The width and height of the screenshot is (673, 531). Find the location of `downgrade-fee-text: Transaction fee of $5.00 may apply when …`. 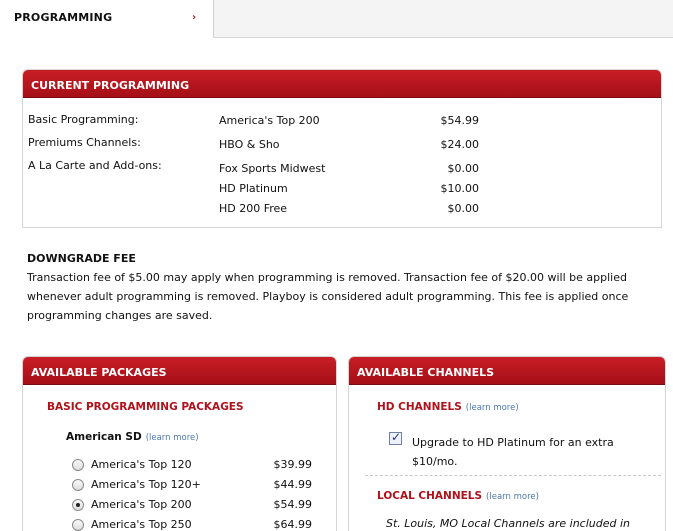

downgrade-fee-text: Transaction fee of $5.00 may apply when … is located at coordinates (328, 296).